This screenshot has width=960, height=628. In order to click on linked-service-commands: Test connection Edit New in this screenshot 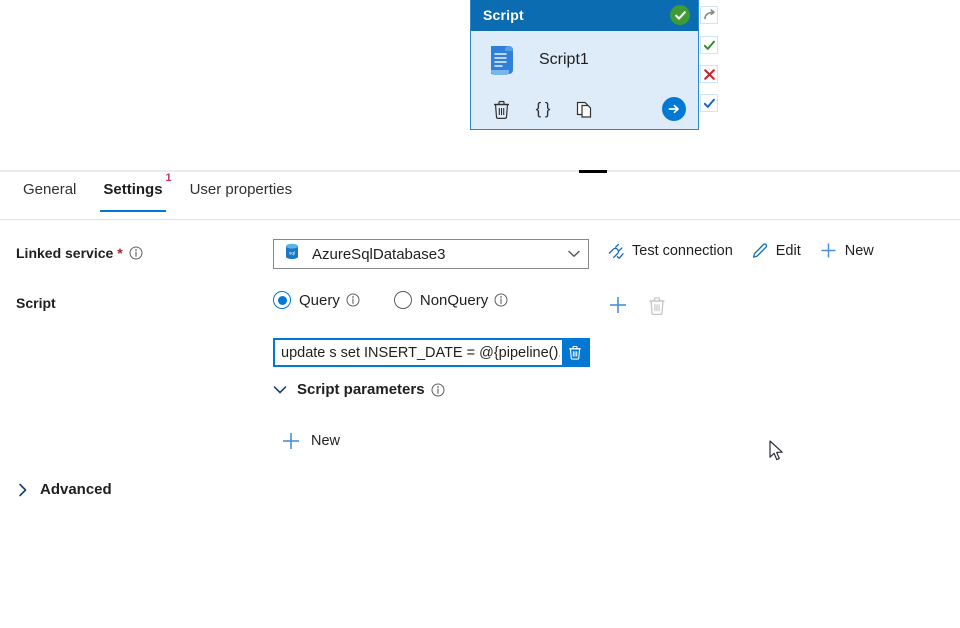, I will do `click(749, 250)`.